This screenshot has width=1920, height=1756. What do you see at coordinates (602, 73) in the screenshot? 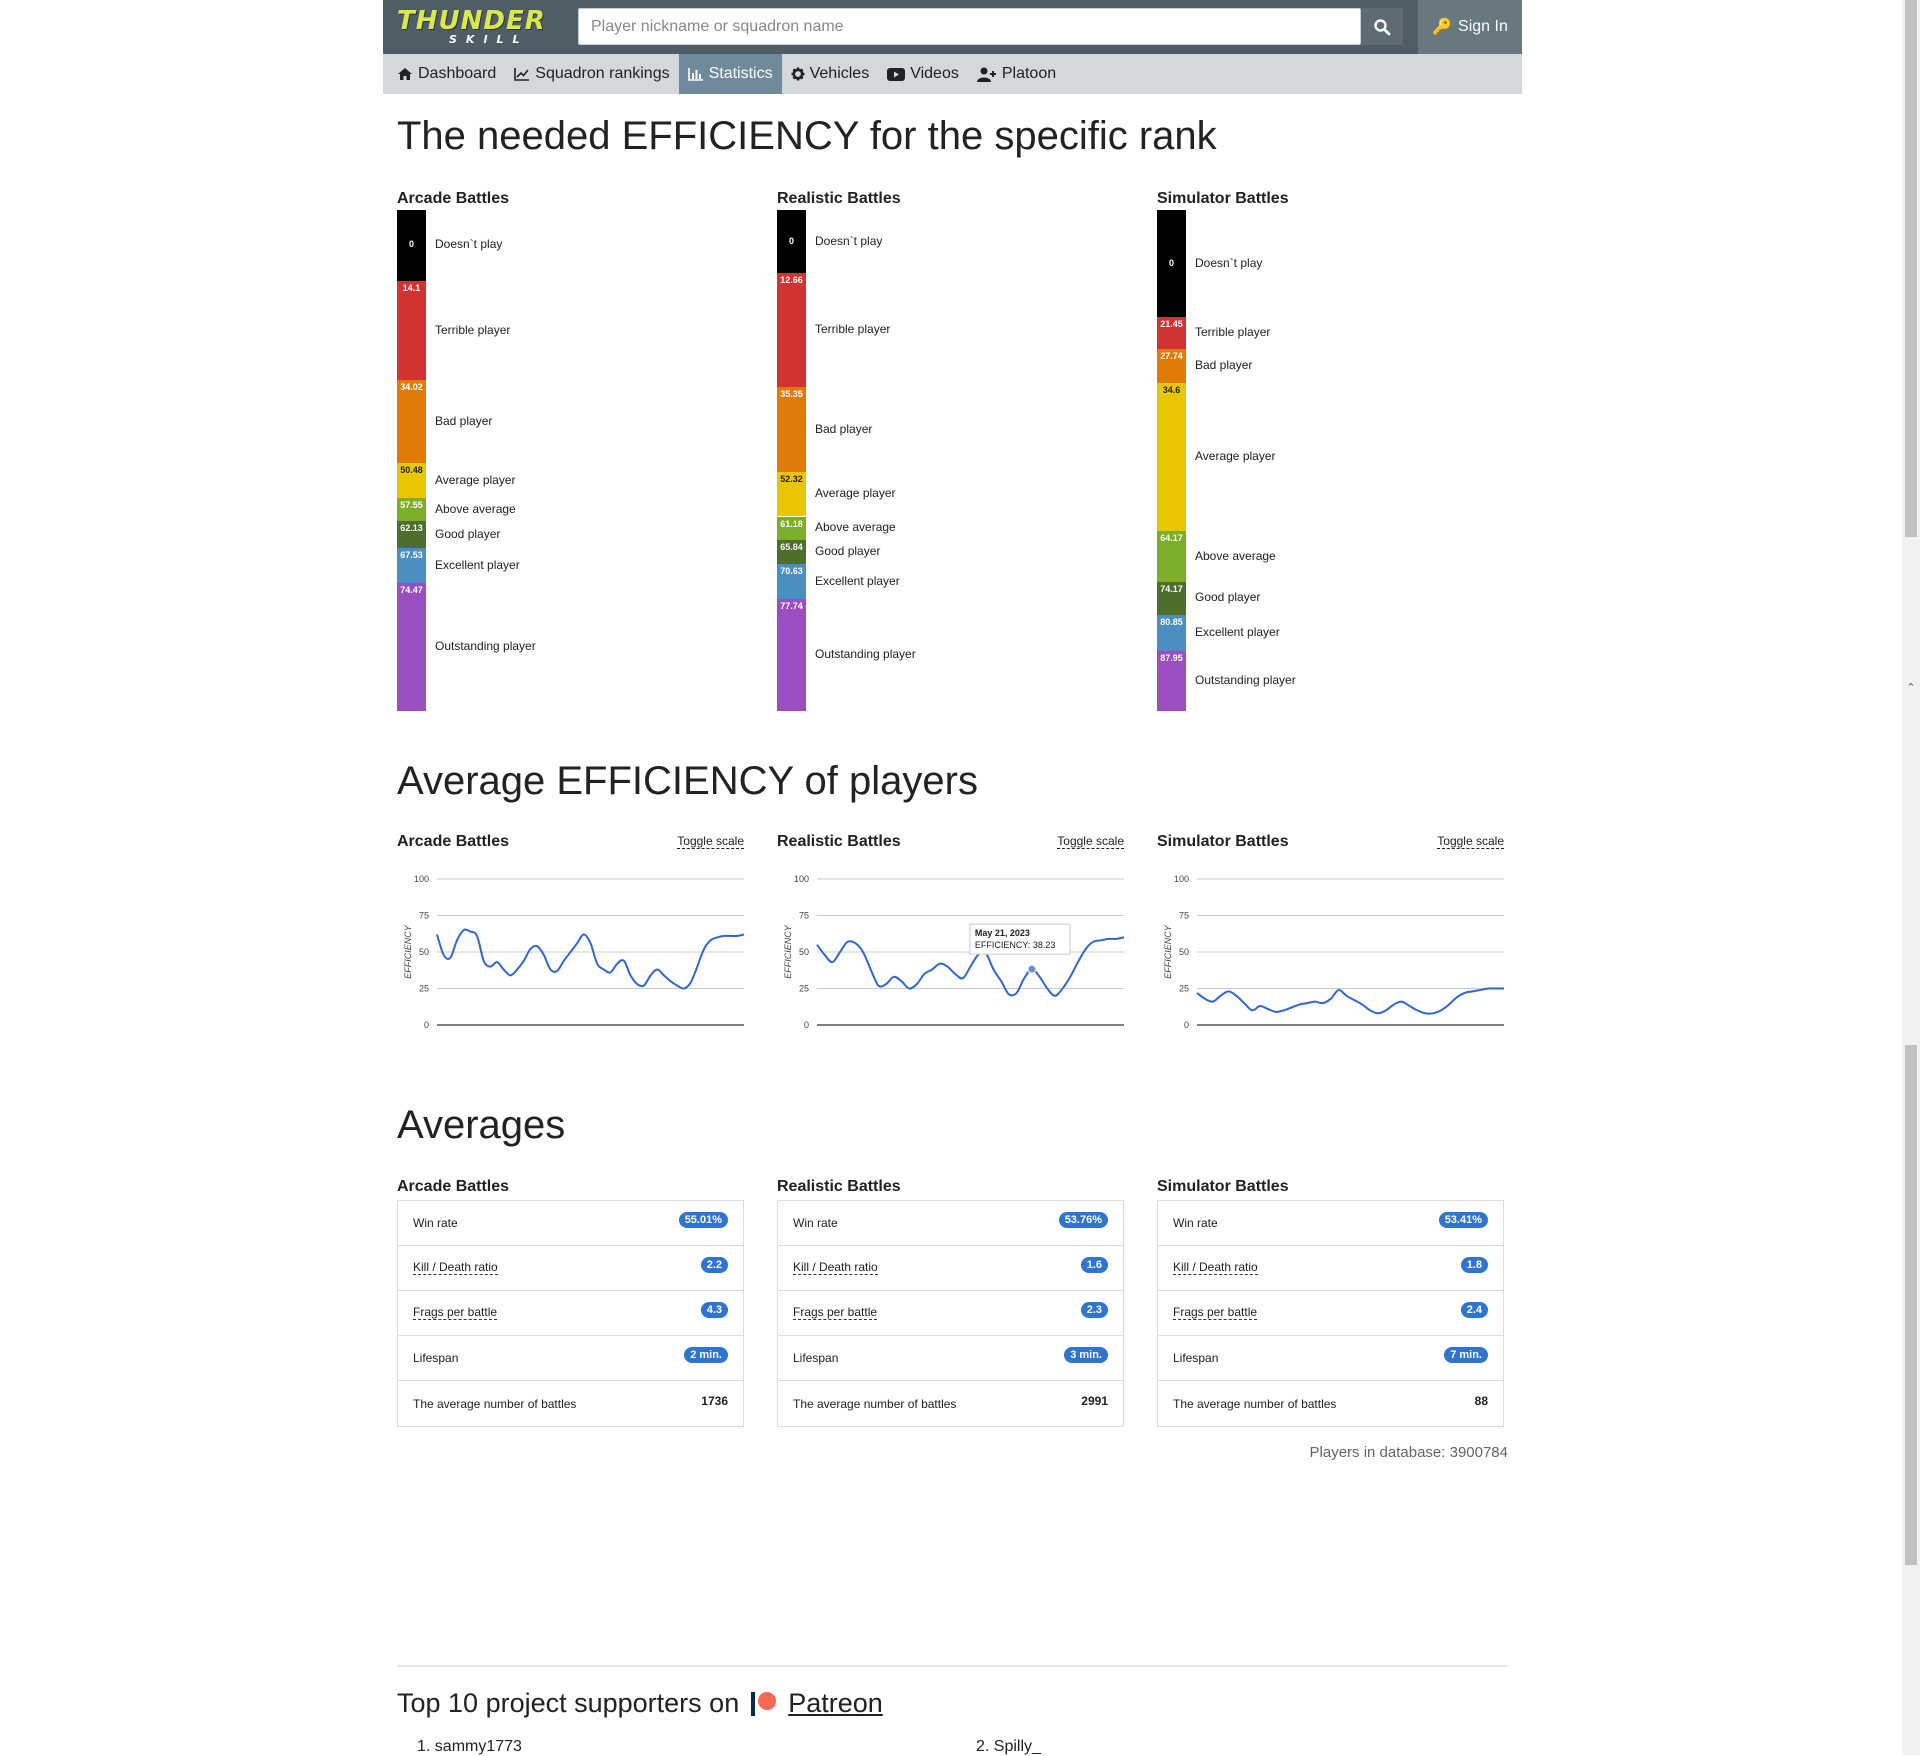
I see `nav-label: Squadron rankings` at bounding box center [602, 73].